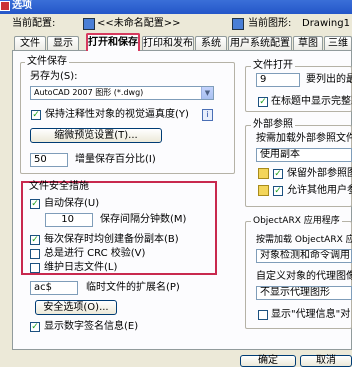 This screenshot has height=367, width=352. What do you see at coordinates (296, 221) in the screenshot?
I see `objectarx-title: ObjectARX 应用程序` at bounding box center [296, 221].